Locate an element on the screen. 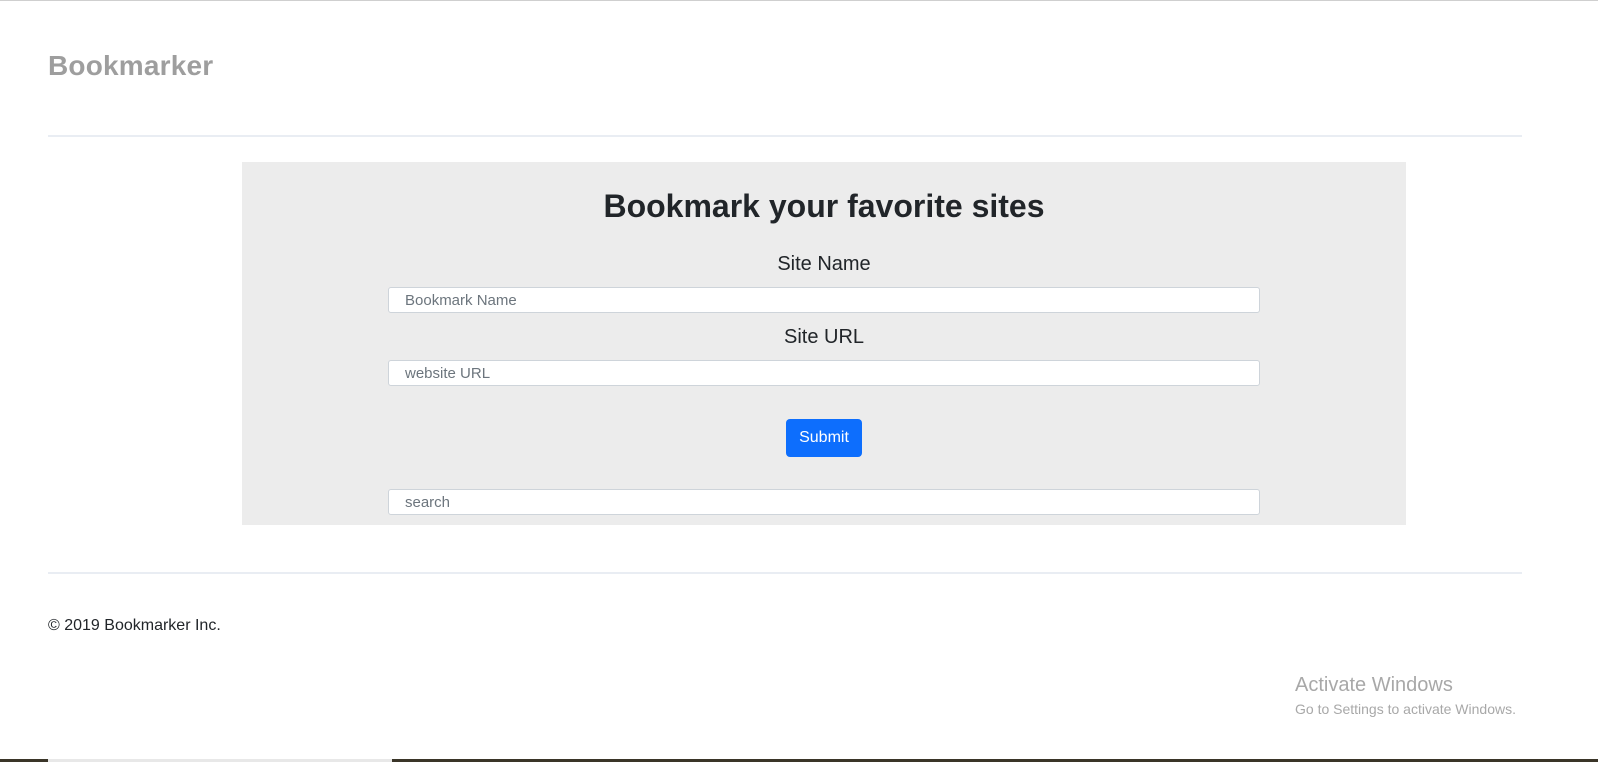 The height and width of the screenshot is (762, 1598). submit-button: Submit is located at coordinates (824, 438).